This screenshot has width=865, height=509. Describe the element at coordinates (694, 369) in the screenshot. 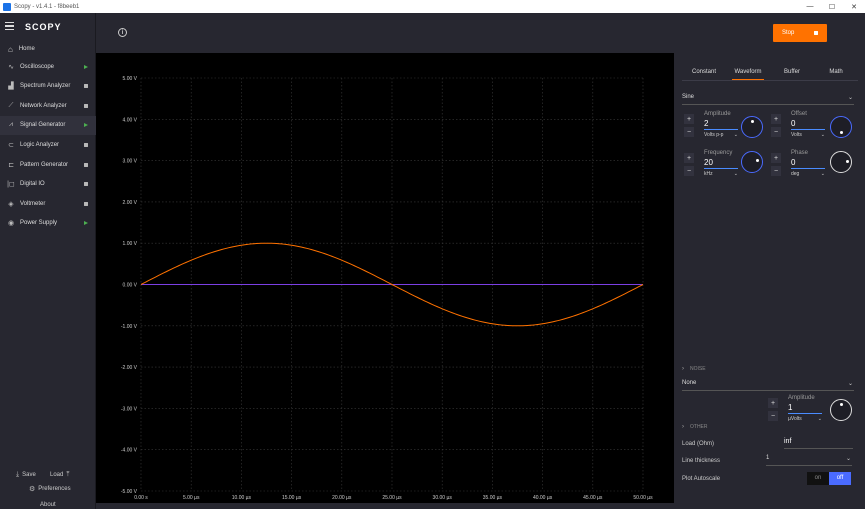

I see `noise-section-header: › NOISE` at that location.